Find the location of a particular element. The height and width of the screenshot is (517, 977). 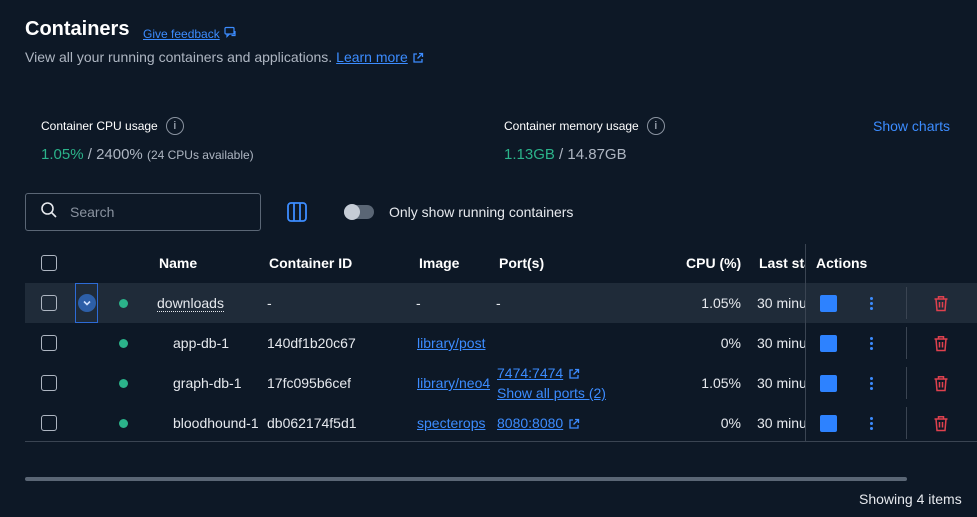

table-bottom-divider is located at coordinates (501, 441).